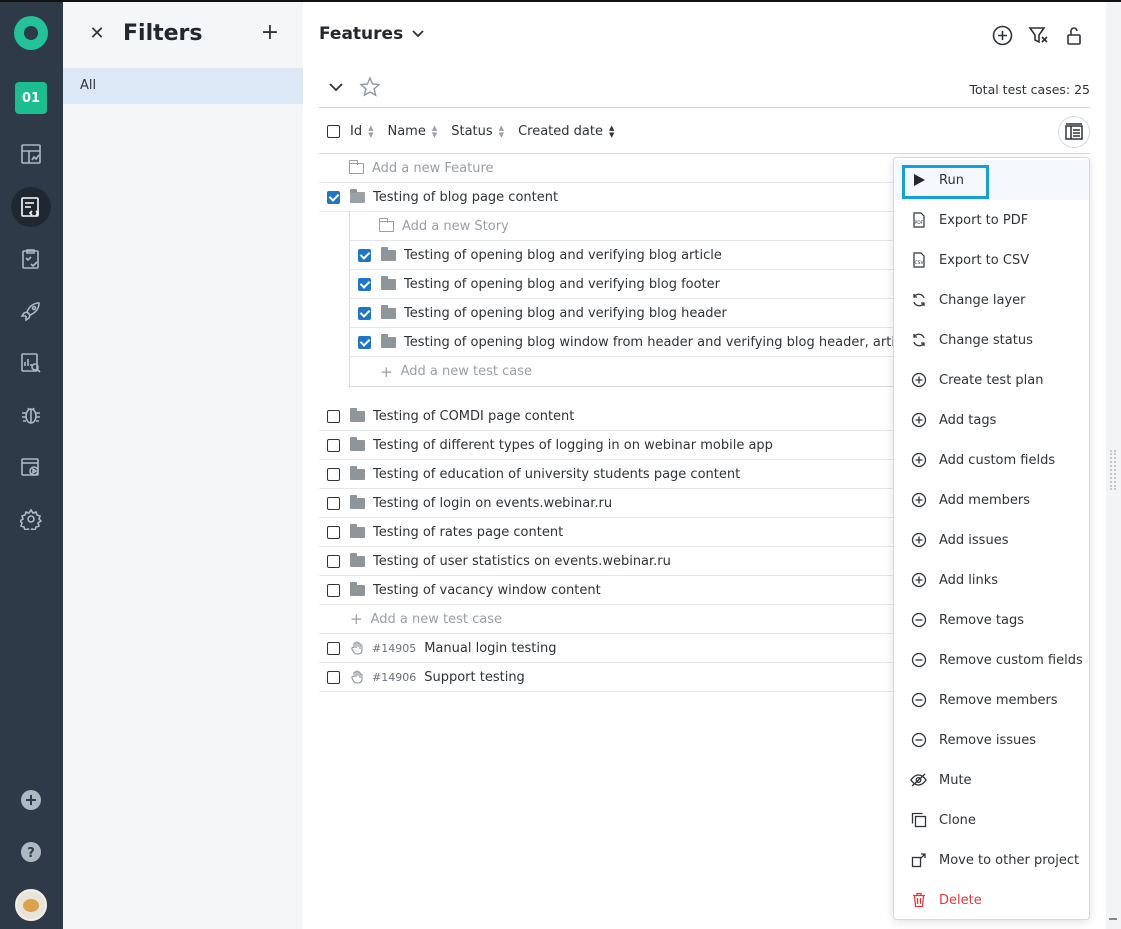 The height and width of the screenshot is (929, 1121). I want to click on menu-item-clone: Clone, so click(991, 820).